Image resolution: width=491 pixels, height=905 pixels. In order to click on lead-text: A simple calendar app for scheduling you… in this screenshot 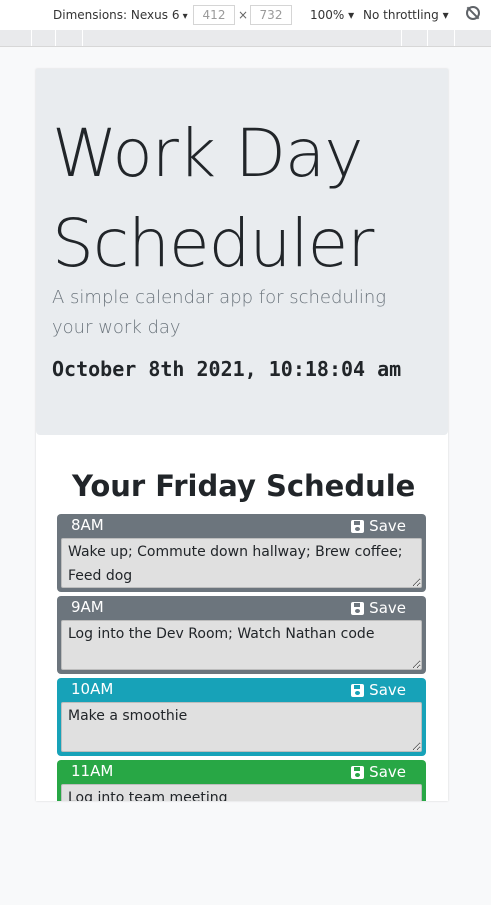, I will do `click(219, 312)`.